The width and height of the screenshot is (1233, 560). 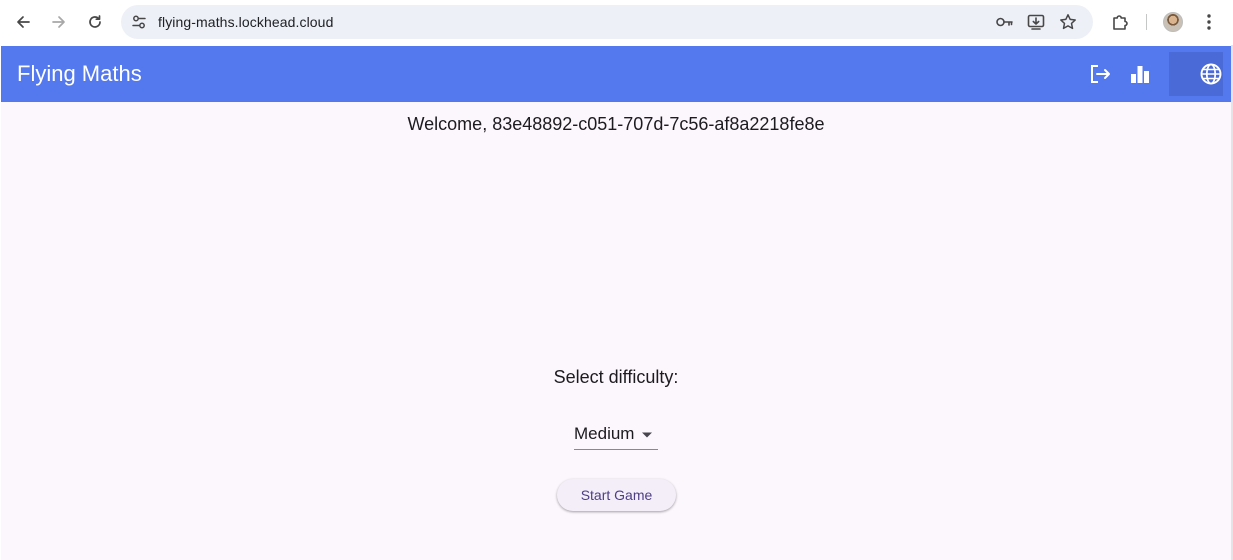 I want to click on bookmark-star-icon, so click(x=1068, y=22).